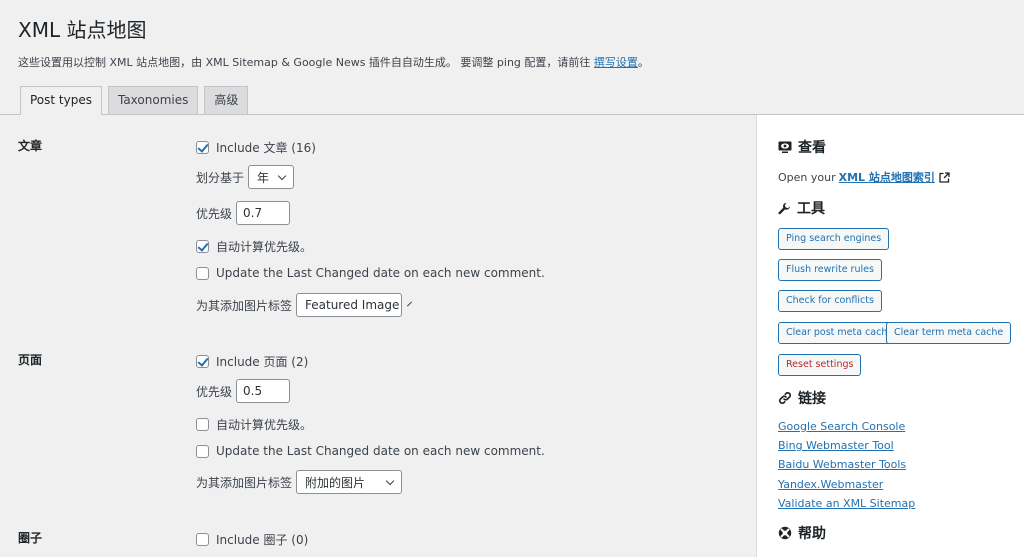 The width and height of the screenshot is (1024, 557). What do you see at coordinates (30, 360) in the screenshot?
I see `section-label-pages: 页面` at bounding box center [30, 360].